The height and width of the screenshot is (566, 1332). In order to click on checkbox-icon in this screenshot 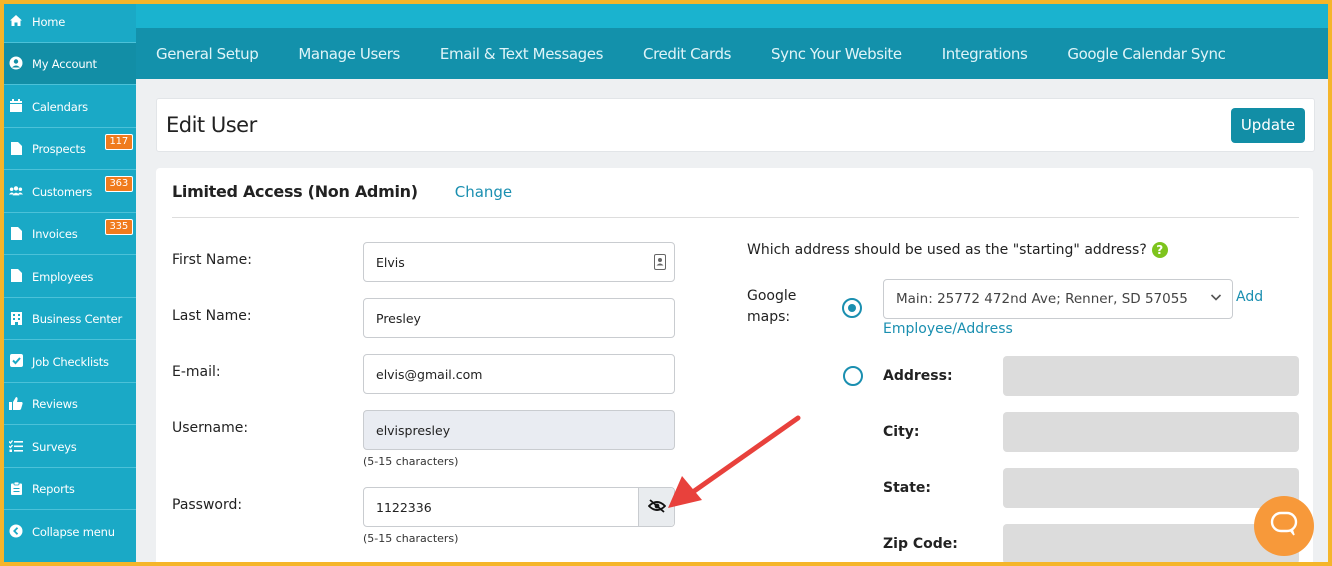, I will do `click(16, 361)`.